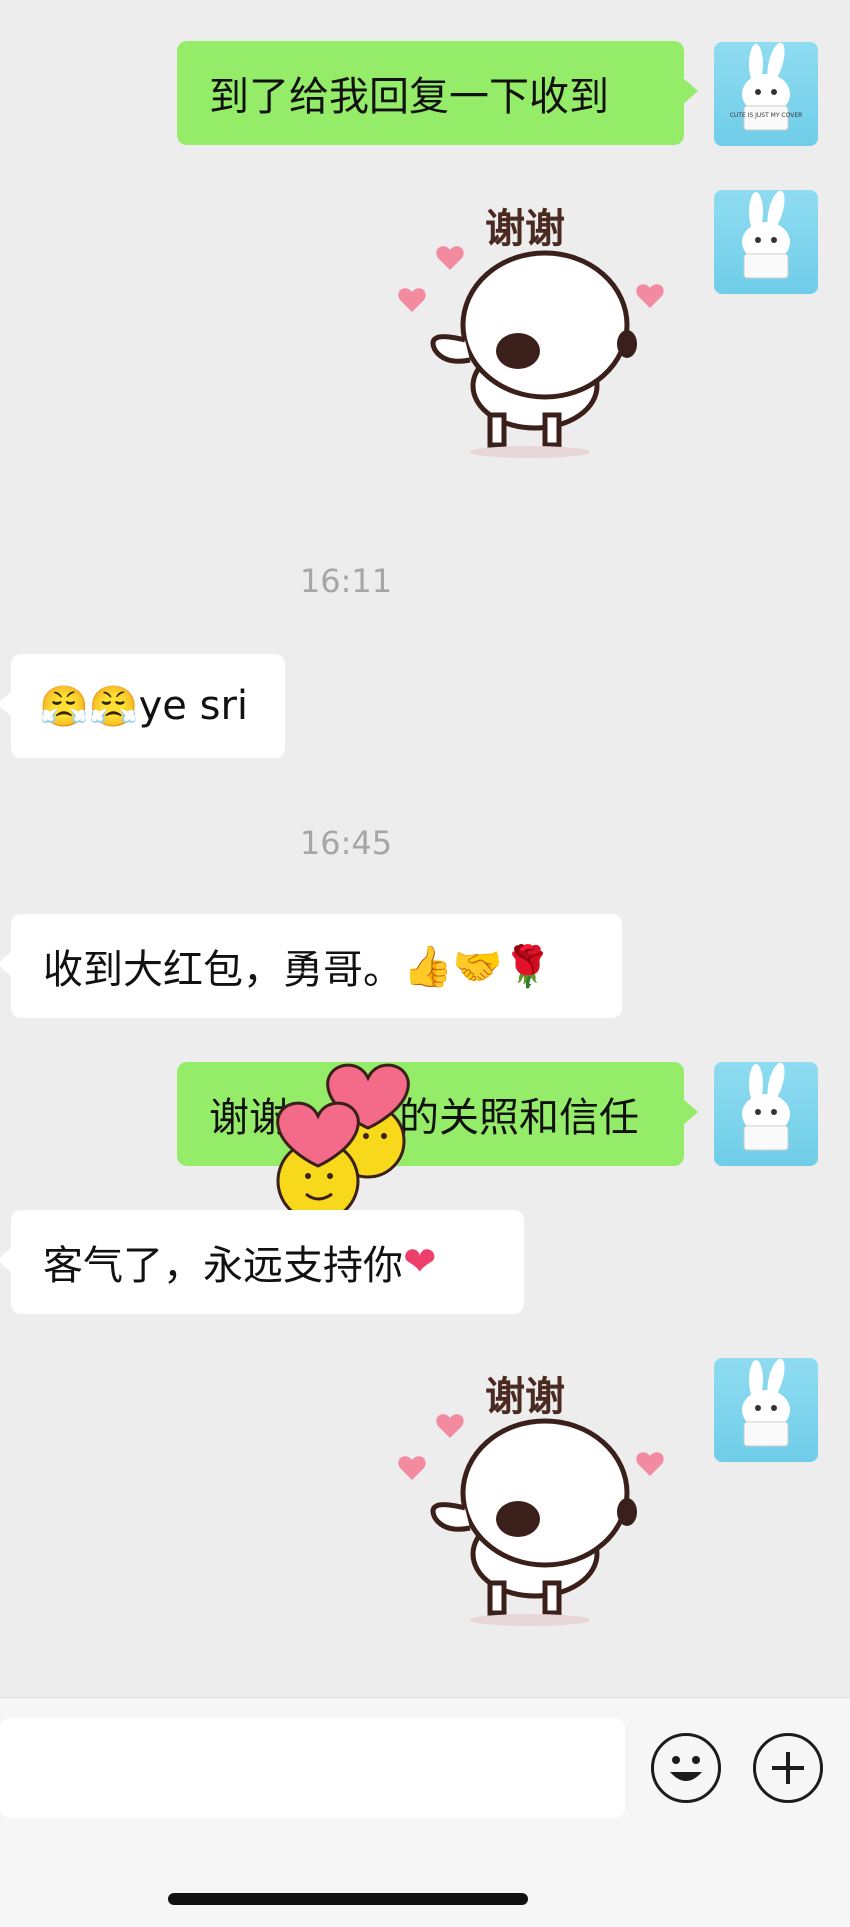 This screenshot has width=850, height=1927. What do you see at coordinates (343, 1143) in the screenshot?
I see `heart-smiley-overlay-icon` at bounding box center [343, 1143].